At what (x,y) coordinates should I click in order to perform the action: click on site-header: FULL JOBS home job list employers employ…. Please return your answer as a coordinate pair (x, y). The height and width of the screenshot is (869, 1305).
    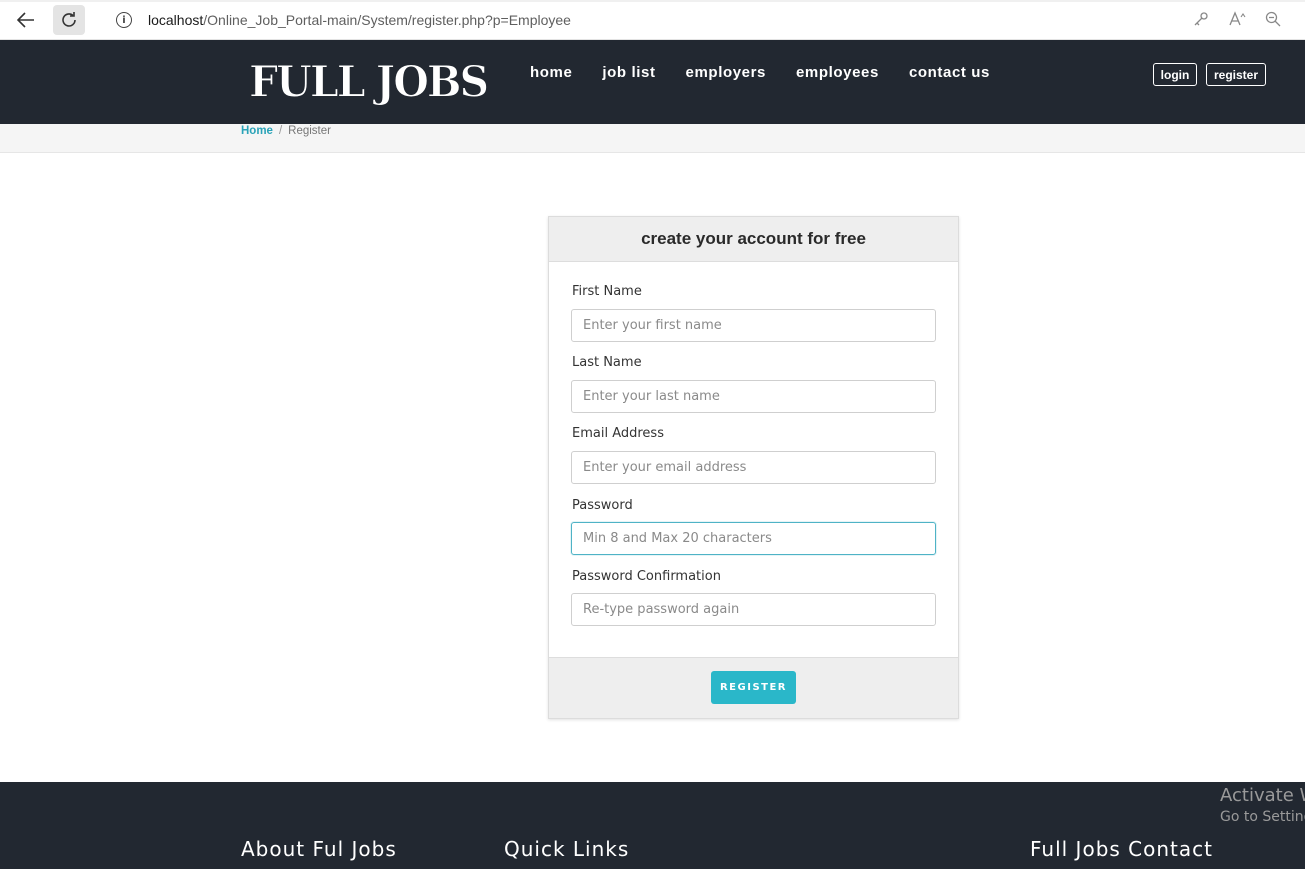
    Looking at the image, I should click on (652, 82).